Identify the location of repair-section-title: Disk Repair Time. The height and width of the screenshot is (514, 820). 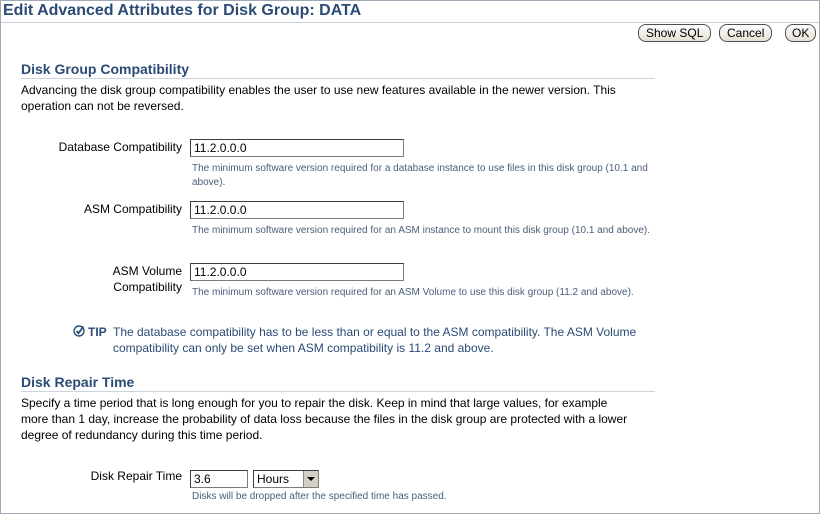
(78, 382).